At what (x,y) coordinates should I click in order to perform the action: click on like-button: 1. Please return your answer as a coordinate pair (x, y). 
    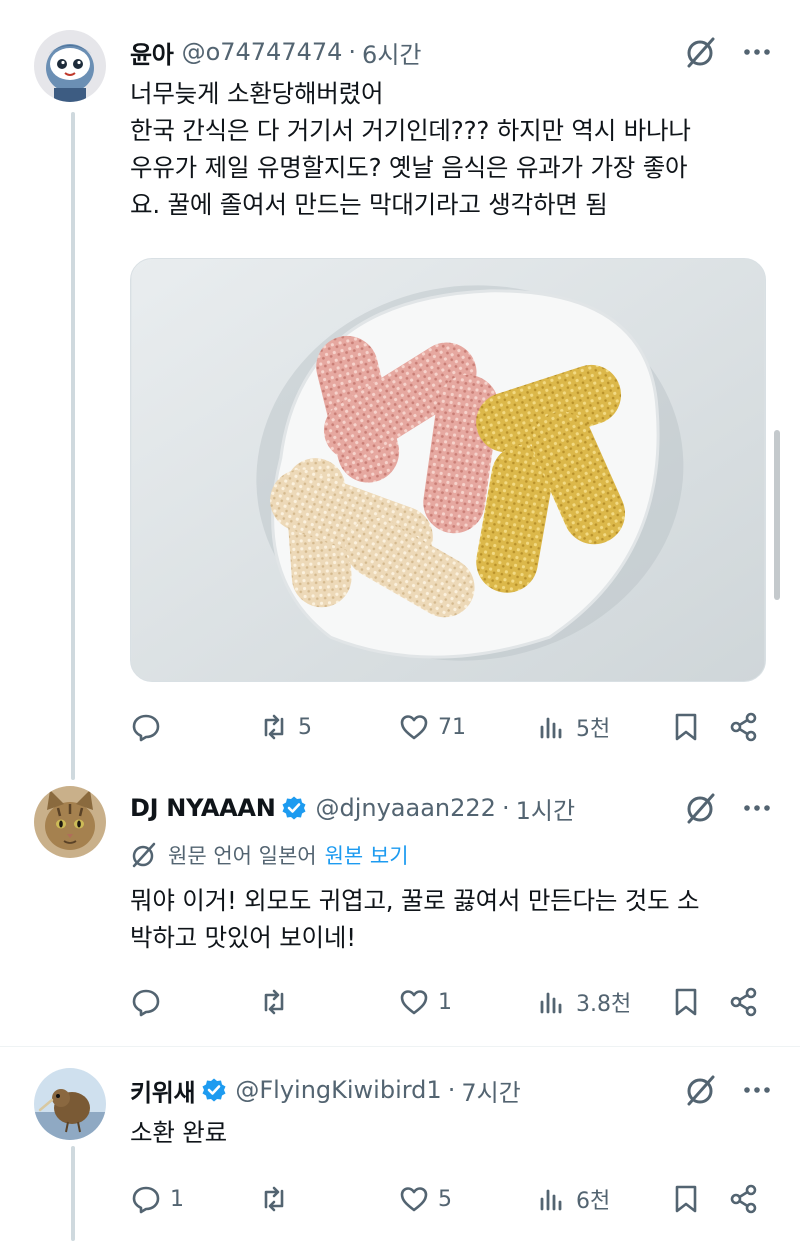
    Looking at the image, I should click on (425, 1002).